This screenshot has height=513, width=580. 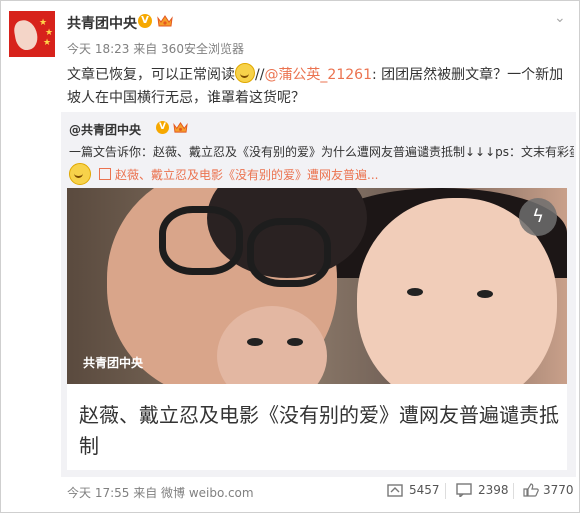 I want to click on repost-button: 5457, so click(x=413, y=490).